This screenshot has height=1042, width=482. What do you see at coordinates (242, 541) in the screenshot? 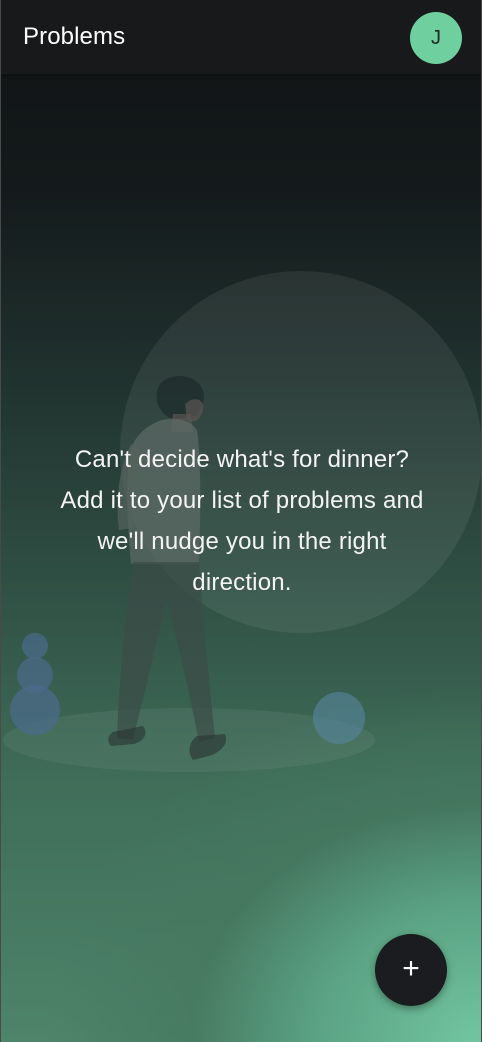
I see `message-line: we'll nudge you in the right` at bounding box center [242, 541].